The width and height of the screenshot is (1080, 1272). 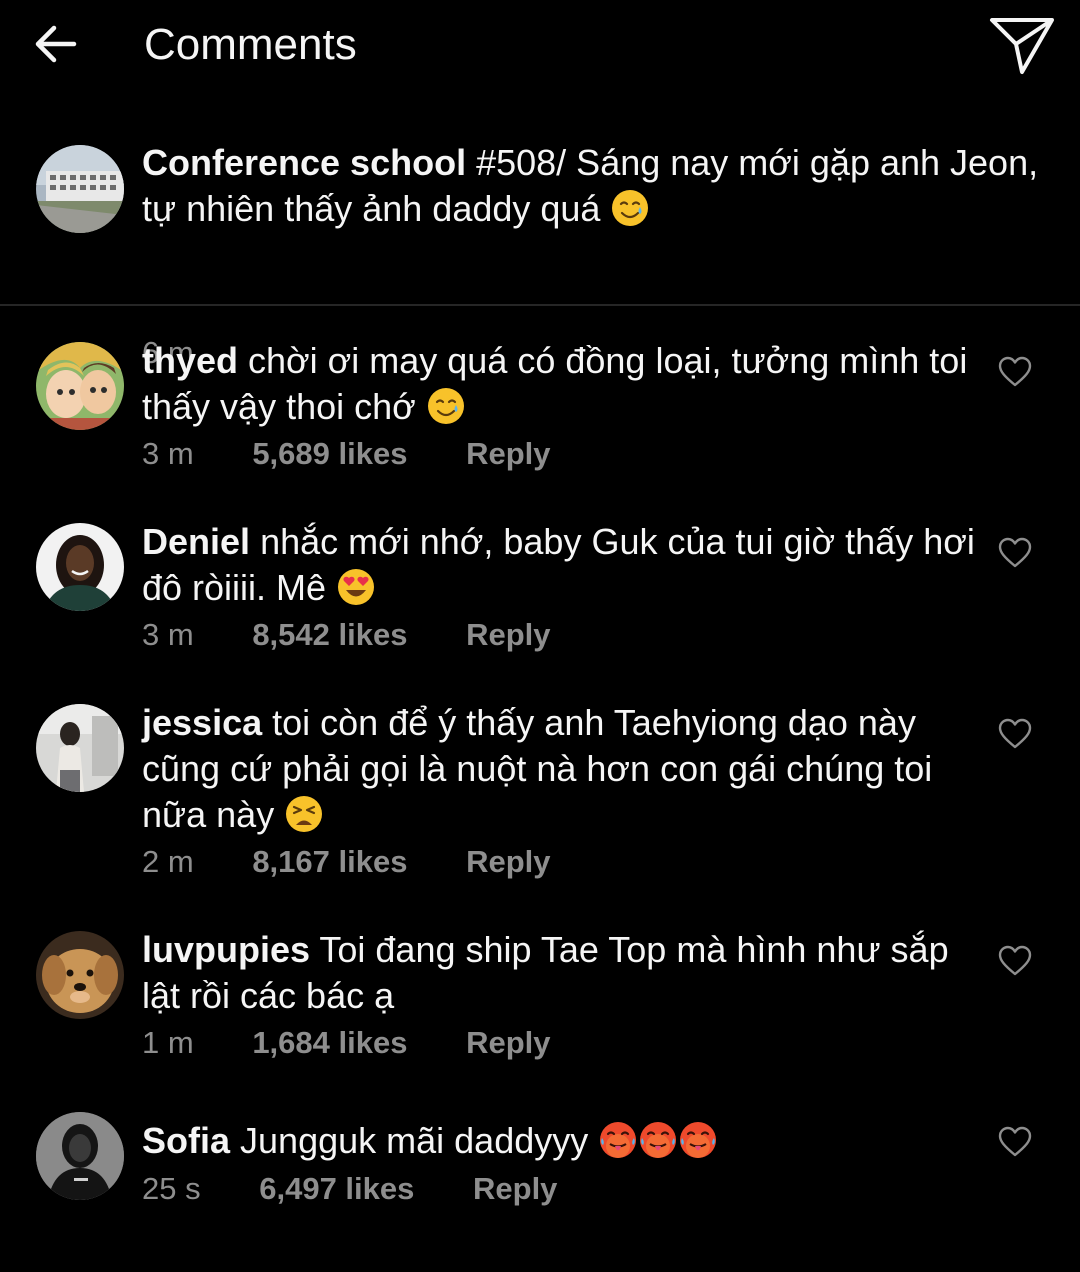 What do you see at coordinates (329, 862) in the screenshot?
I see `likes-count: 8,167 likes` at bounding box center [329, 862].